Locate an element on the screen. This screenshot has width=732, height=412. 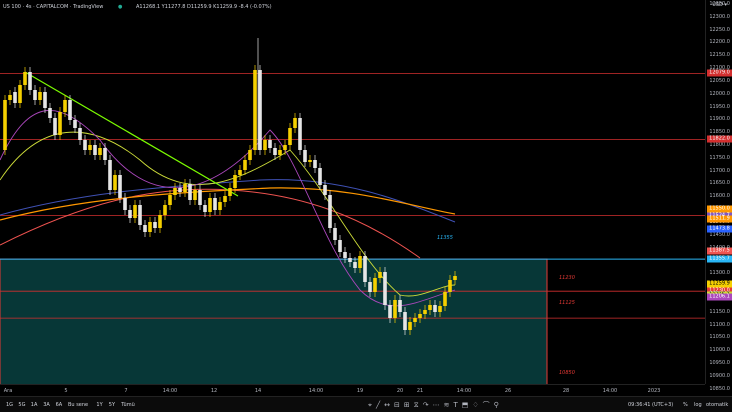
drawing-tool-icon-12: ⌒ is located at coordinates (486, 405).